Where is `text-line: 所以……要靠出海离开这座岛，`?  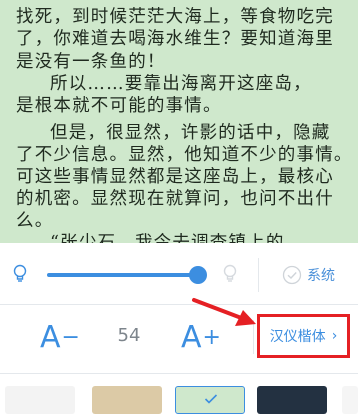 text-line: 所以……要靠出海离开这座岛， is located at coordinates (181, 84).